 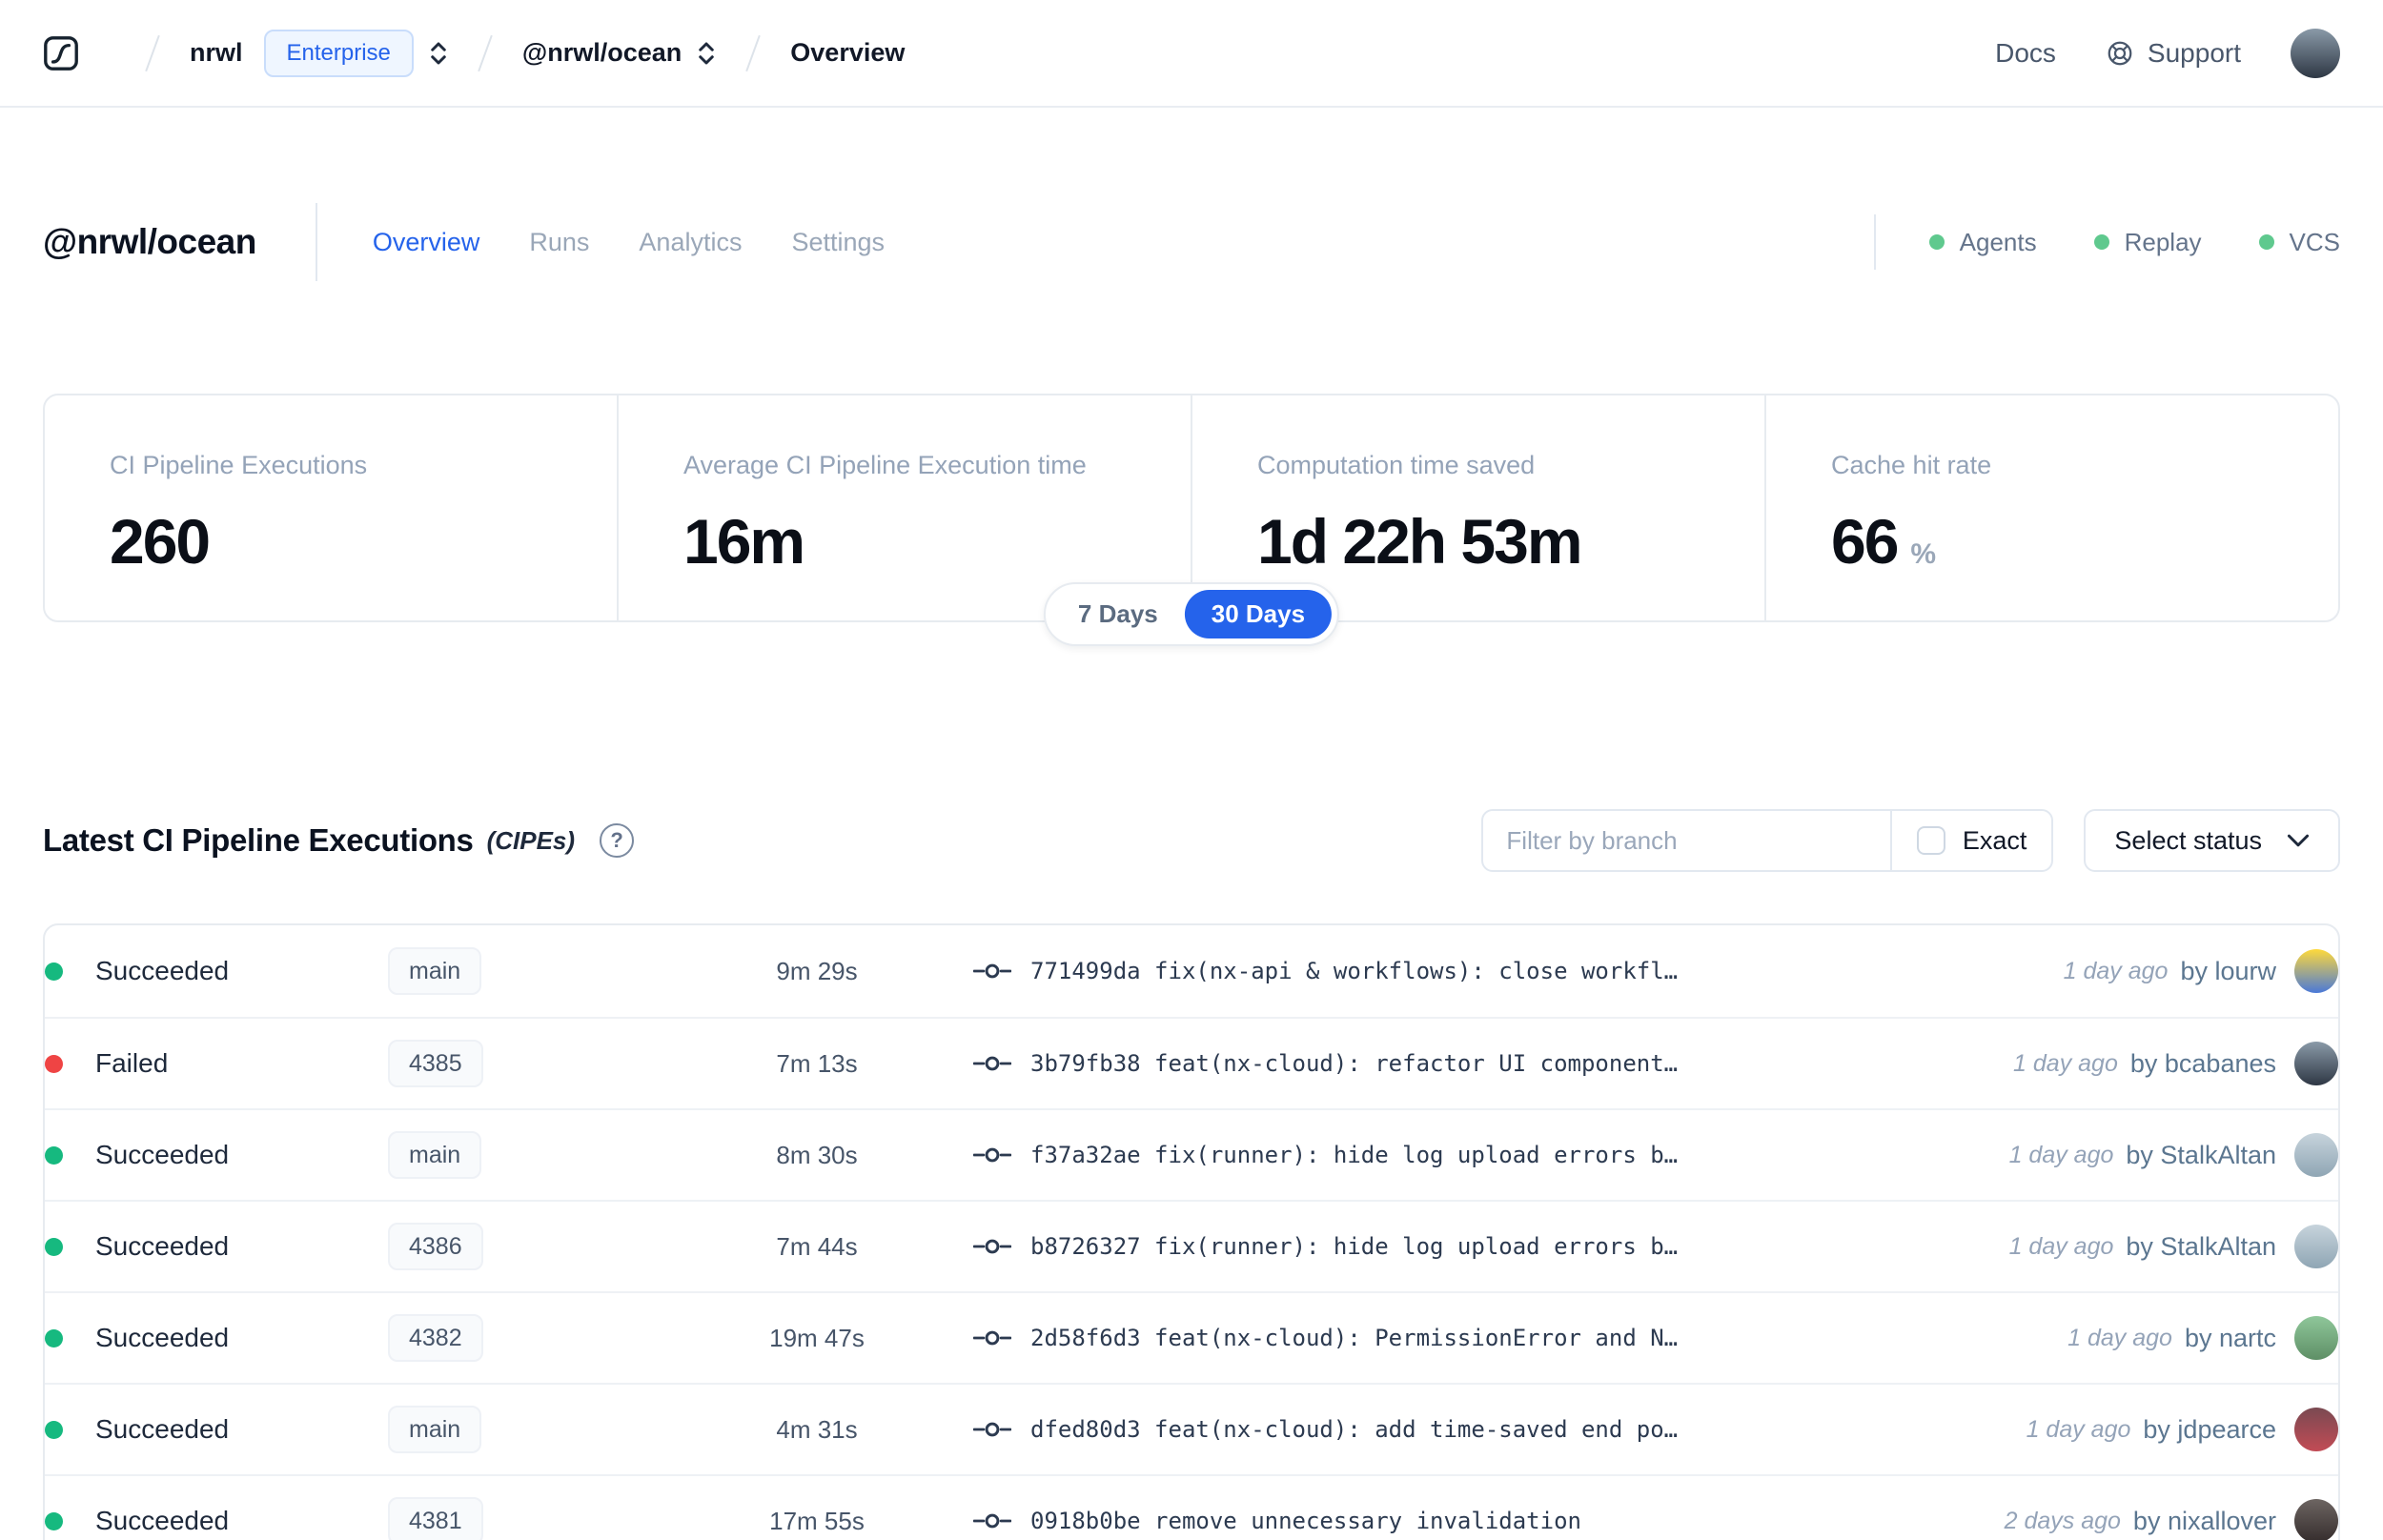 What do you see at coordinates (2051, 507) in the screenshot?
I see `stat-cache-hit-rate: Cache hit rate 66%` at bounding box center [2051, 507].